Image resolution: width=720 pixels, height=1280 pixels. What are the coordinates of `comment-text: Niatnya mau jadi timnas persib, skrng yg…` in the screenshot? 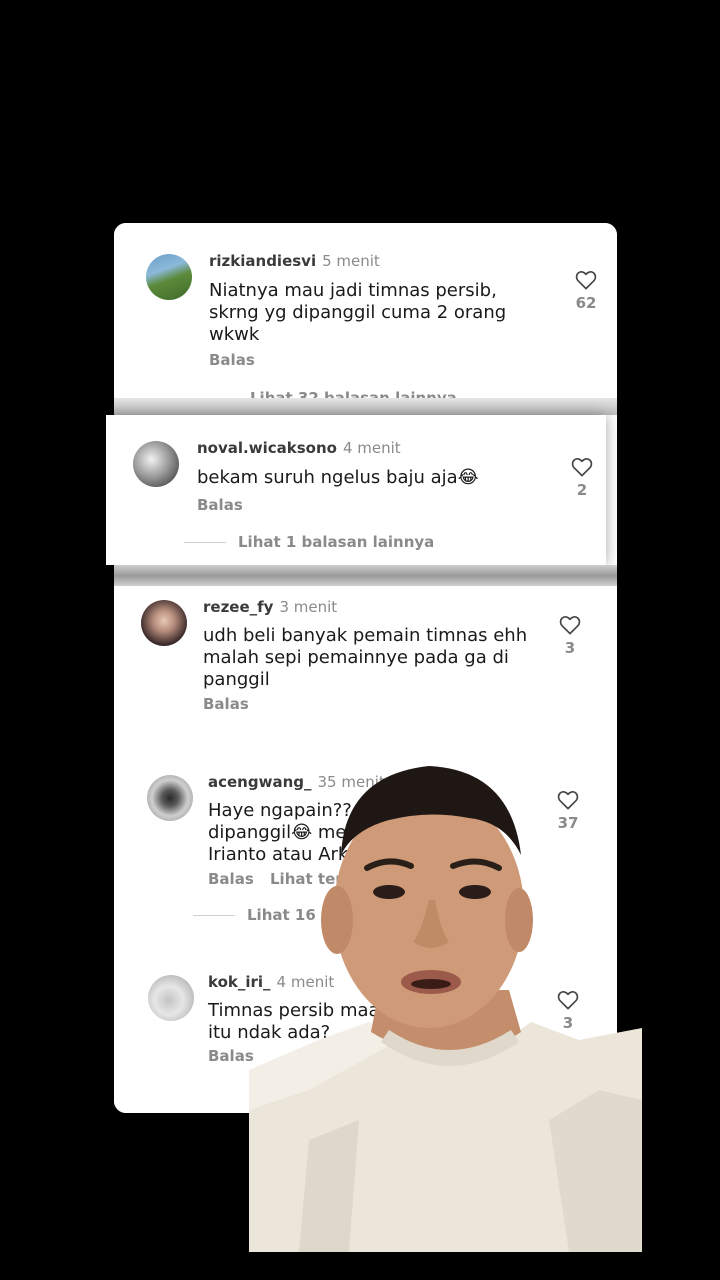 It's located at (358, 312).